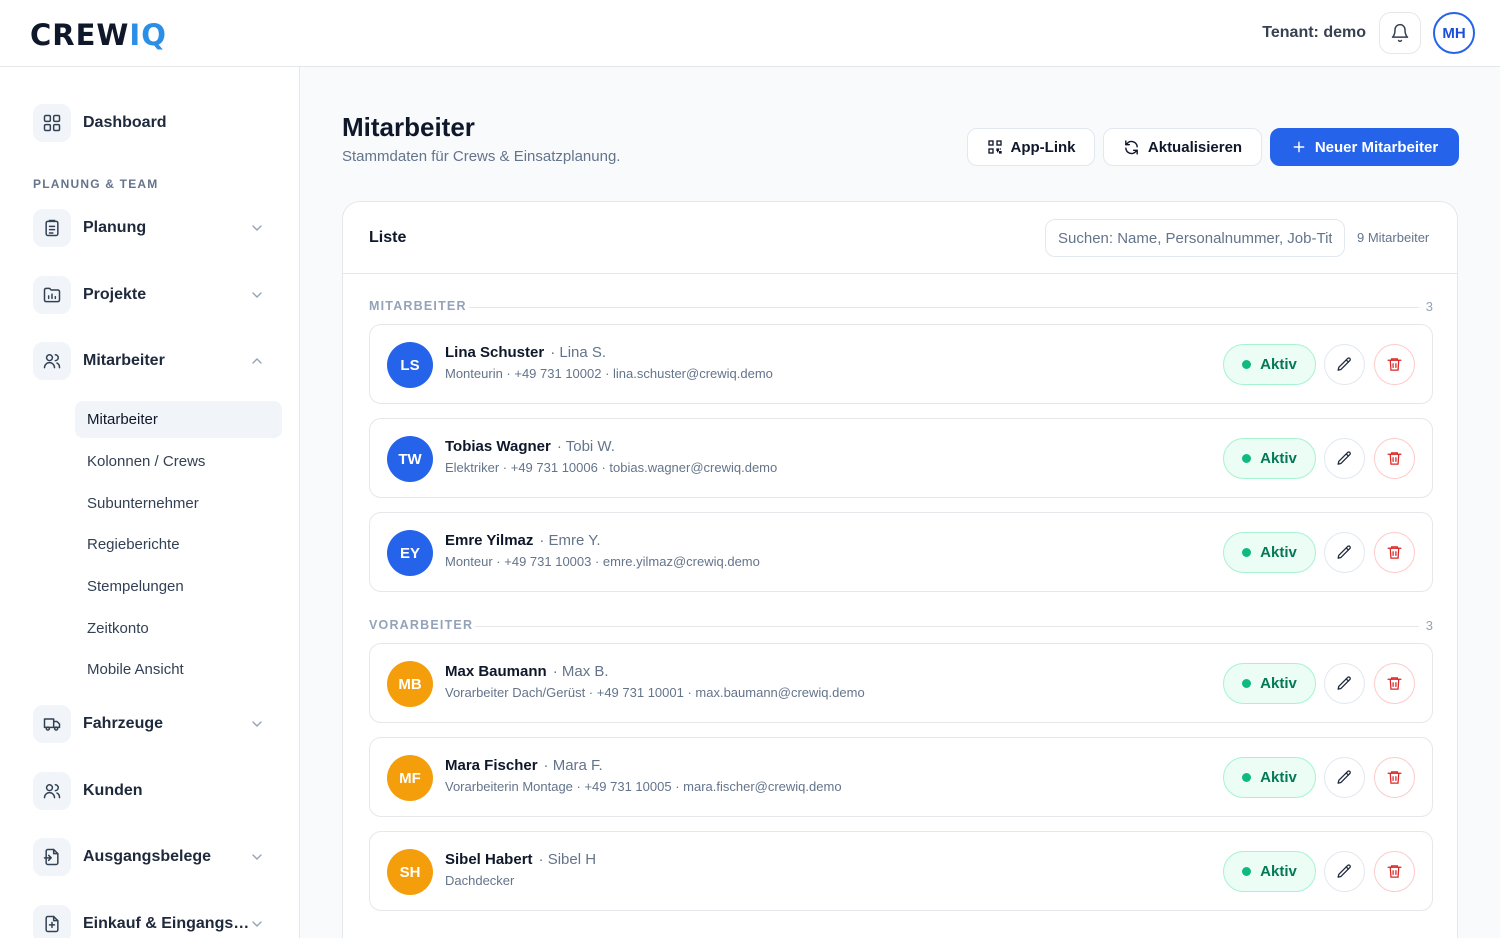 This screenshot has width=1500, height=938. Describe the element at coordinates (52, 361) in the screenshot. I see `users-icon` at that location.